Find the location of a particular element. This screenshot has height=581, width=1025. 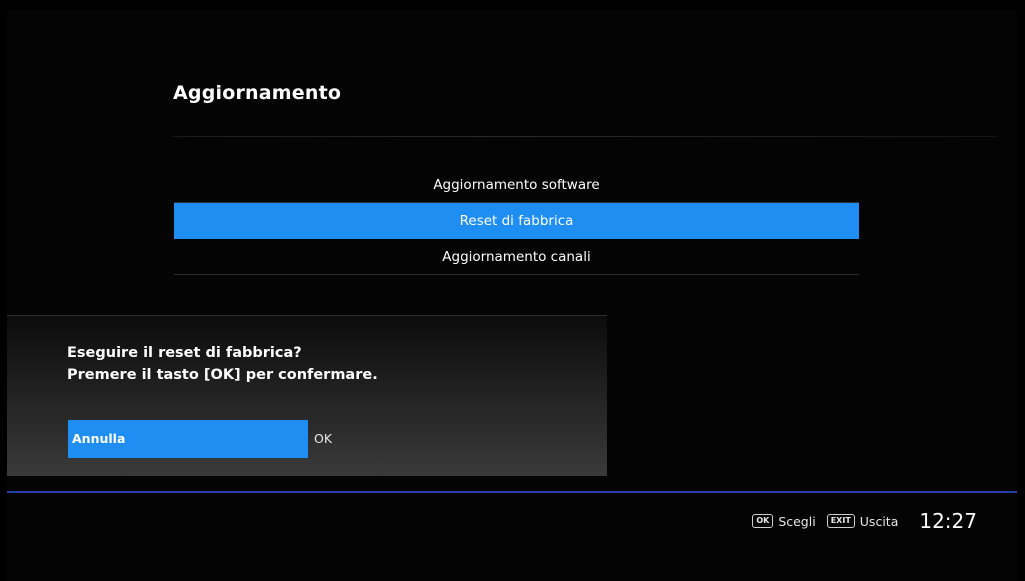

menu-item-software-update: Aggiornamento software is located at coordinates (516, 185).